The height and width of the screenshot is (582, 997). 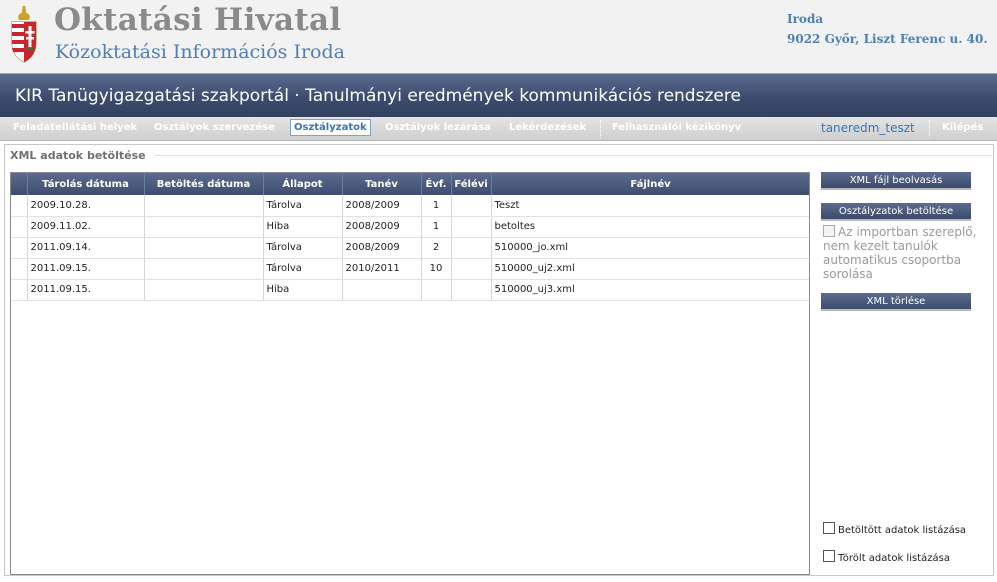 I want to click on nav-item-felhasznaloi-kezikonyv: Felhasználói kézikönyv, so click(x=676, y=127).